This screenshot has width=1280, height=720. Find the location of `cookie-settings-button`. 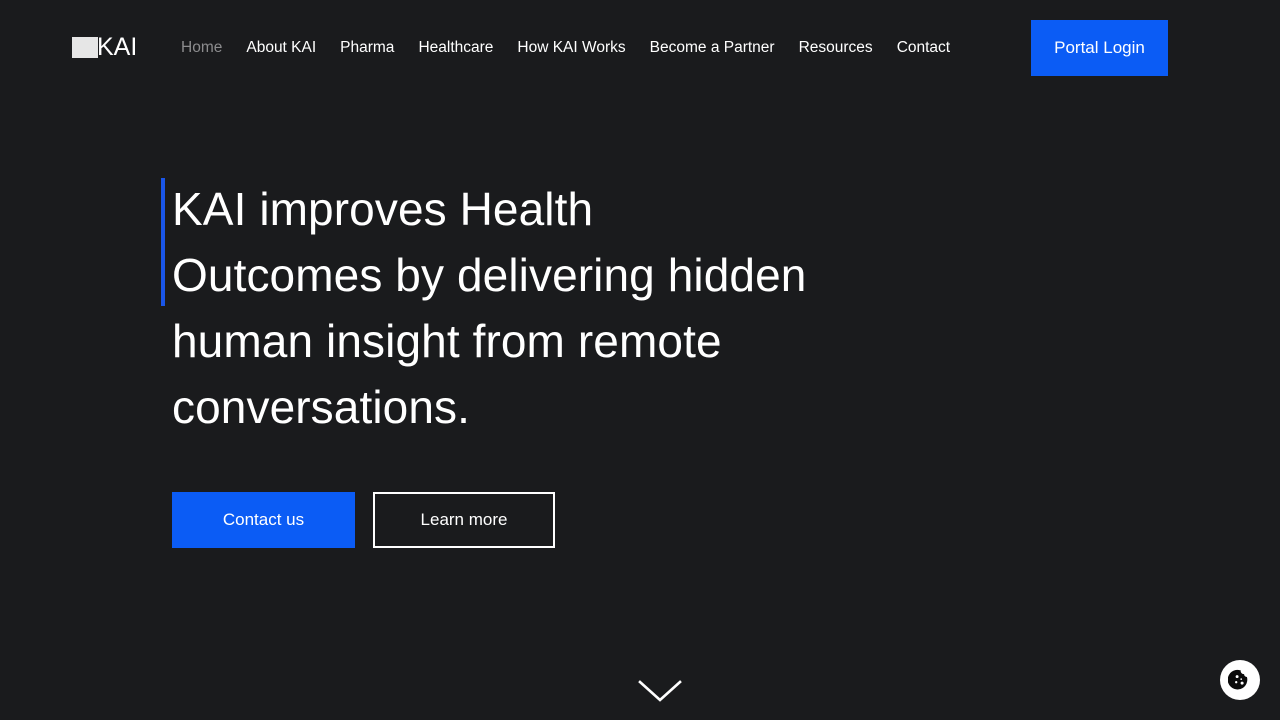

cookie-settings-button is located at coordinates (1240, 680).